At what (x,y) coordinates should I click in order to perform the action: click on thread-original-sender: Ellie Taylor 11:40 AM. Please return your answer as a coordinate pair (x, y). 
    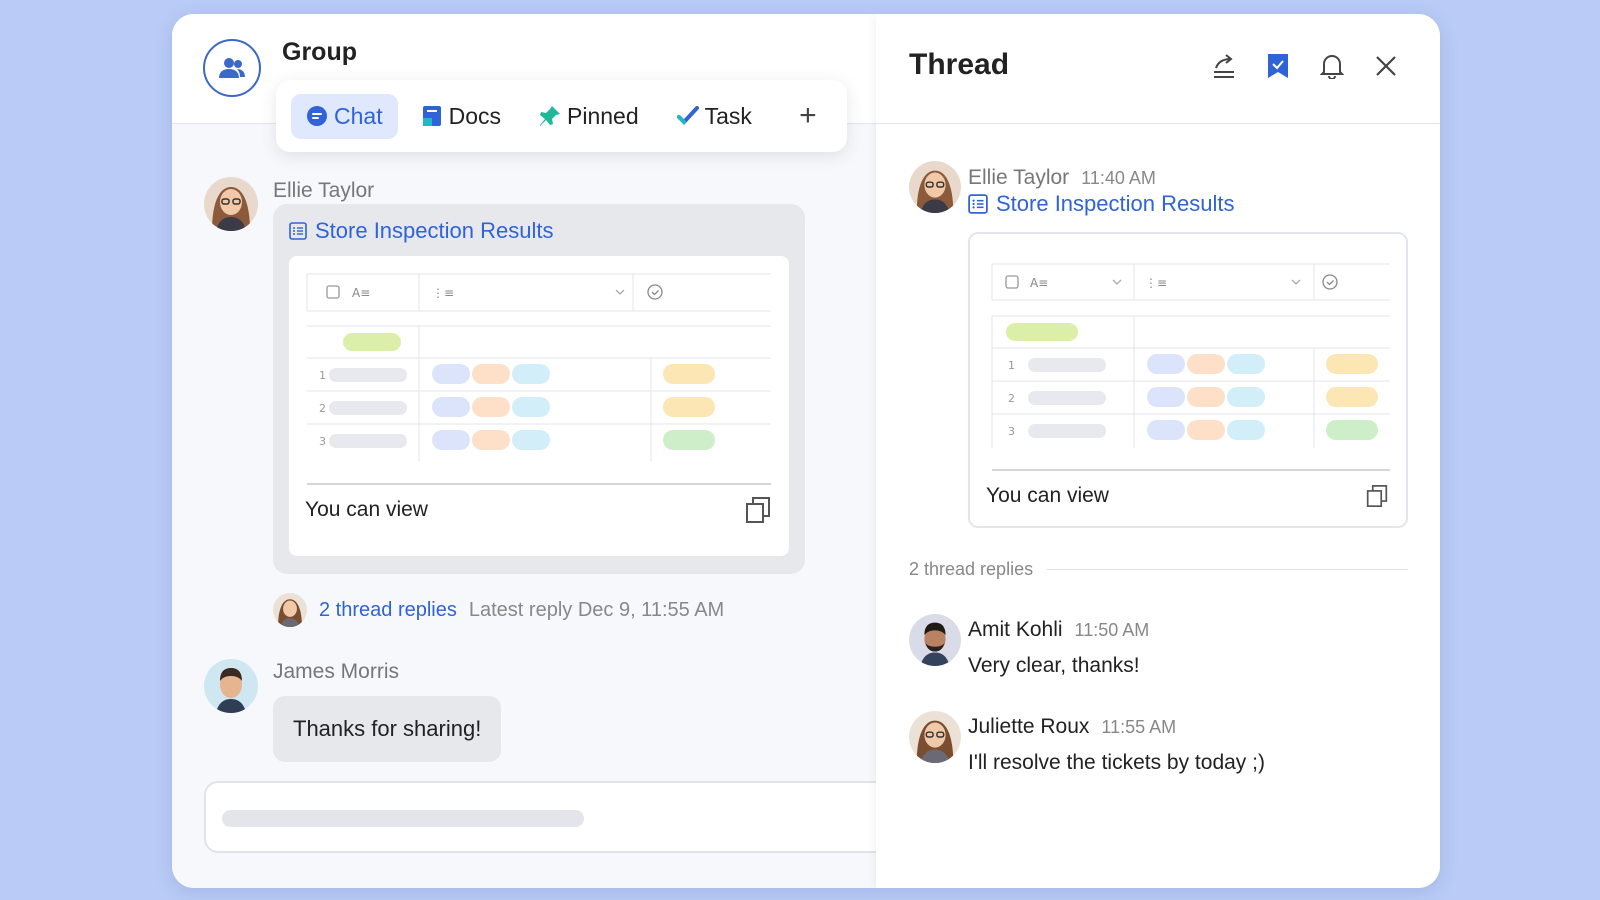
    Looking at the image, I should click on (1062, 178).